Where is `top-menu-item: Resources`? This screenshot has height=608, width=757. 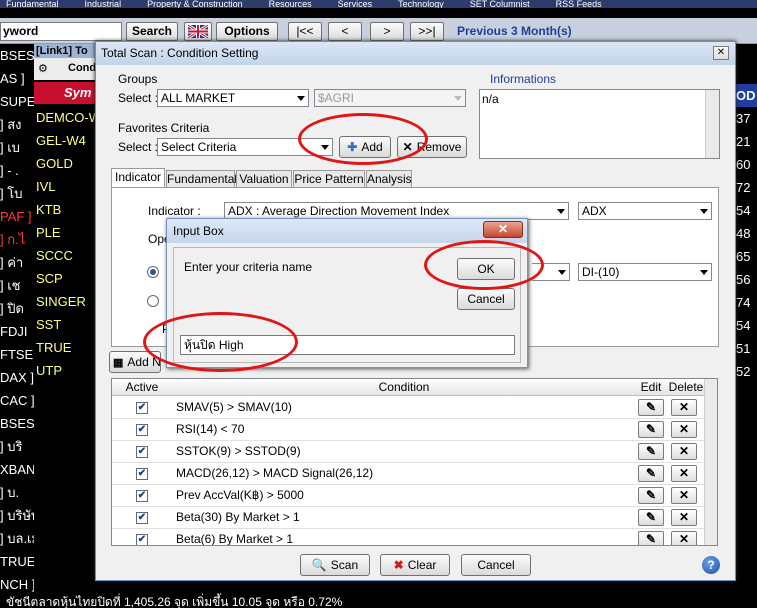 top-menu-item: Resources is located at coordinates (287, 4).